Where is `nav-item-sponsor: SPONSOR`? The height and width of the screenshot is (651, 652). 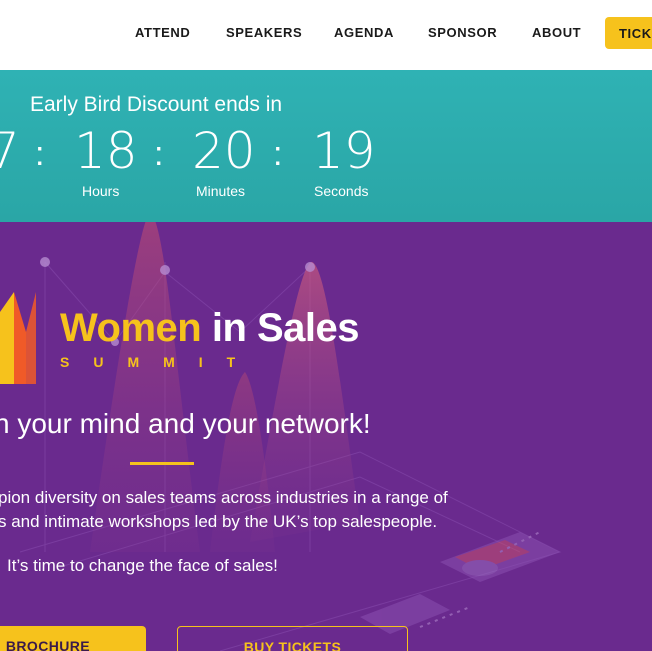
nav-item-sponsor: SPONSOR is located at coordinates (462, 32).